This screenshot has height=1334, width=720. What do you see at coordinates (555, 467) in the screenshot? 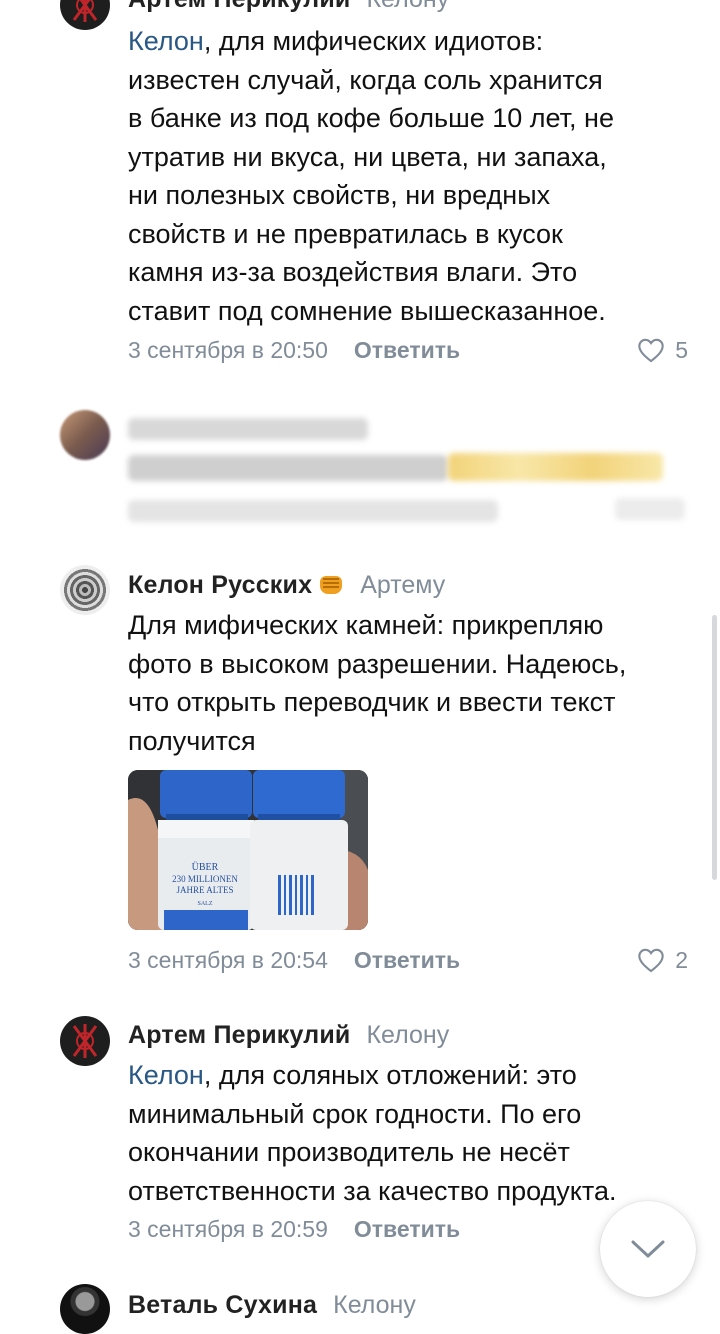
I see `blurred-emoji` at bounding box center [555, 467].